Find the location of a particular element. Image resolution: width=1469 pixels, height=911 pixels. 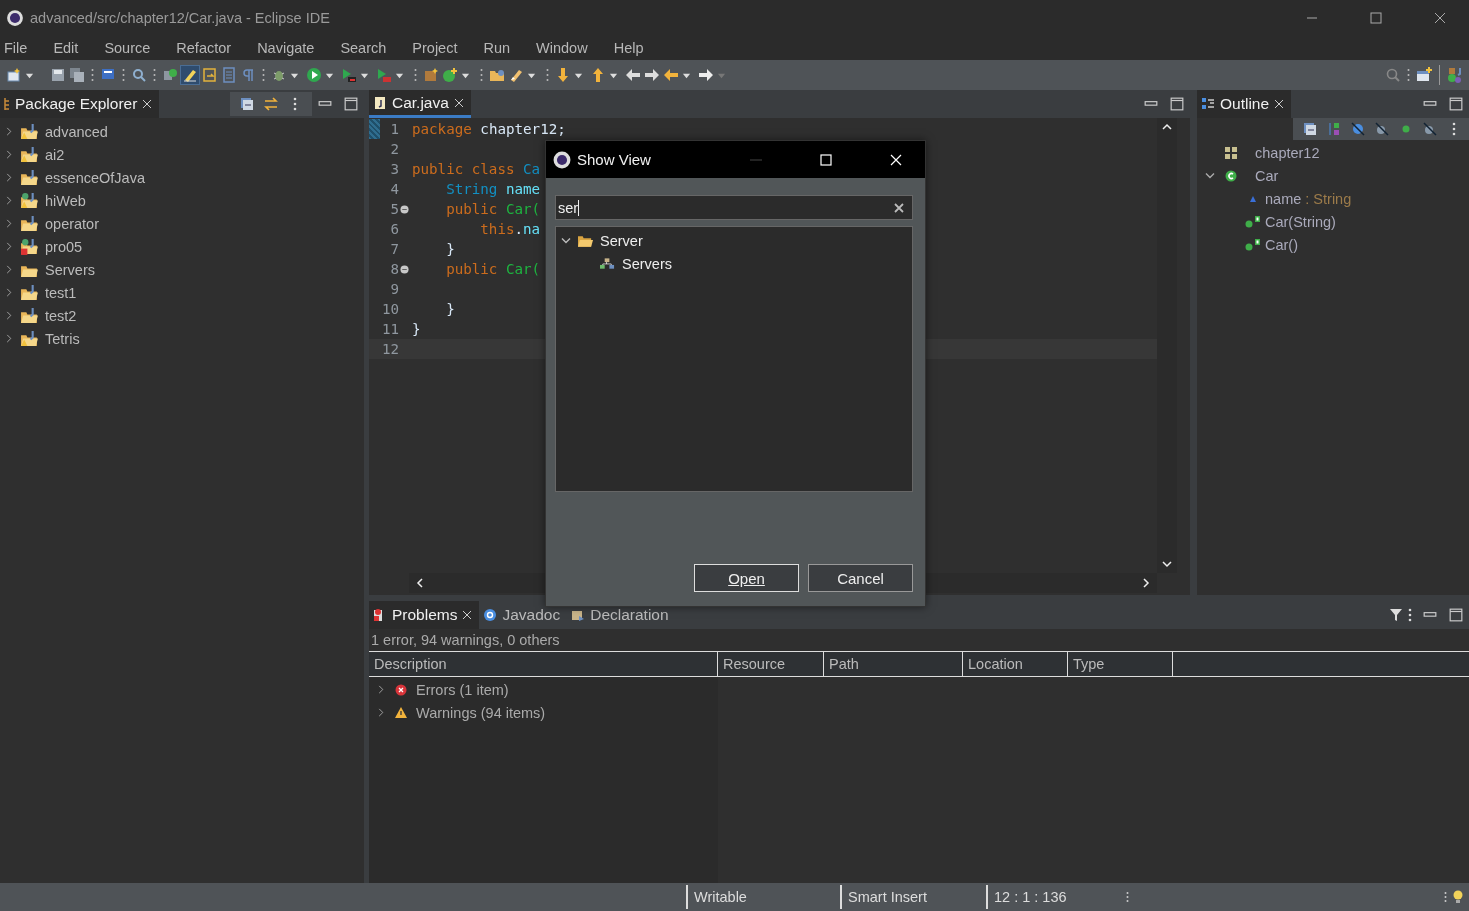

tree-item: test1 is located at coordinates (61, 292).